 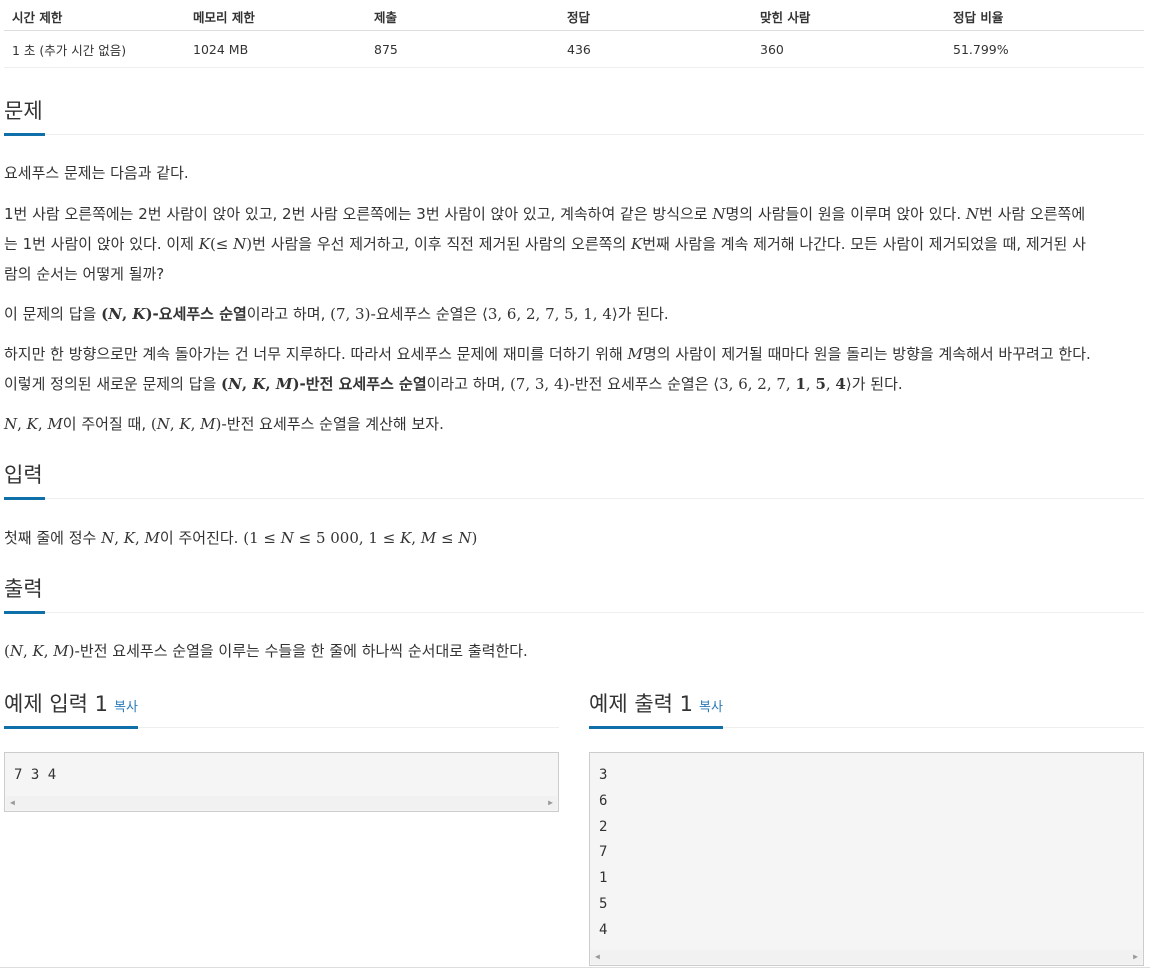 What do you see at coordinates (575, 967) in the screenshot?
I see `footer-divider` at bounding box center [575, 967].